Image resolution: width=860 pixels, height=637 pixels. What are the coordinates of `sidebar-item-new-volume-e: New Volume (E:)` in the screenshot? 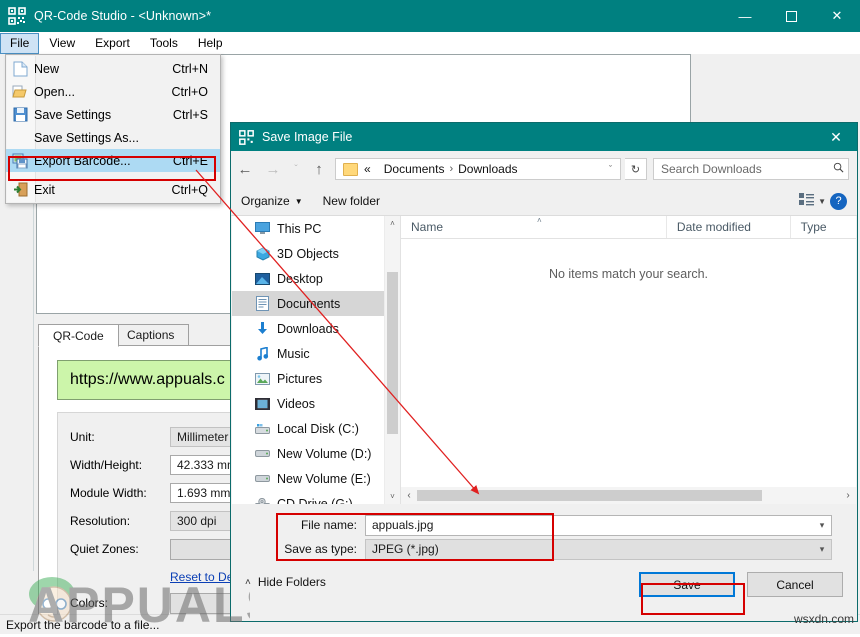 It's located at (308, 478).